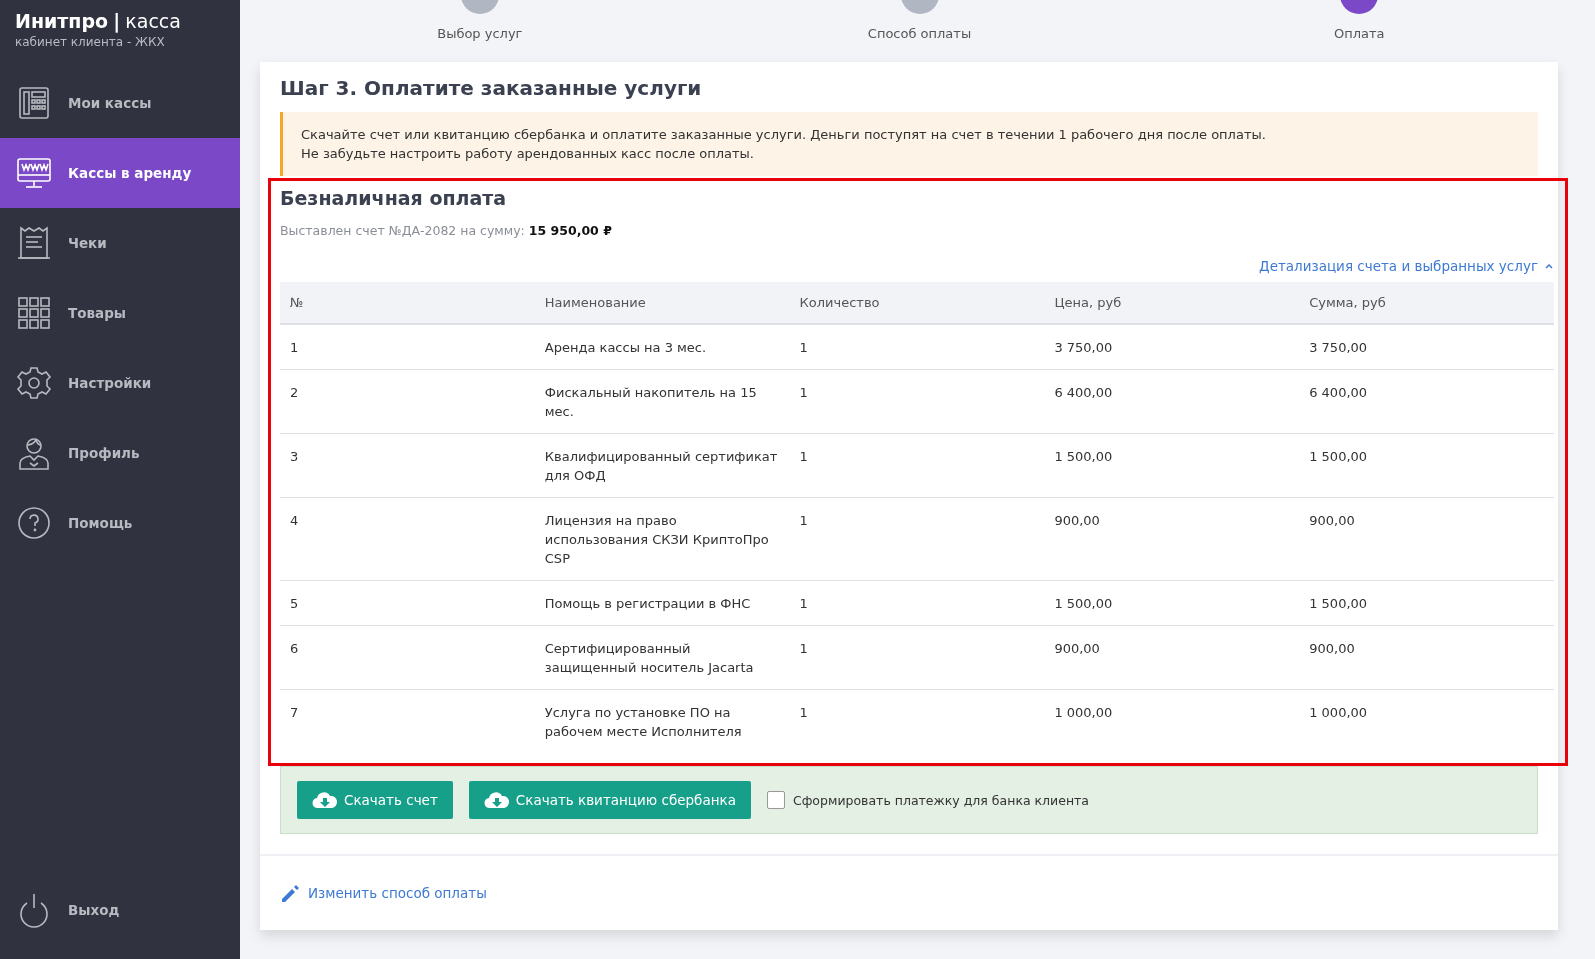 The height and width of the screenshot is (959, 1595). What do you see at coordinates (34, 173) in the screenshot?
I see `monitor-icon` at bounding box center [34, 173].